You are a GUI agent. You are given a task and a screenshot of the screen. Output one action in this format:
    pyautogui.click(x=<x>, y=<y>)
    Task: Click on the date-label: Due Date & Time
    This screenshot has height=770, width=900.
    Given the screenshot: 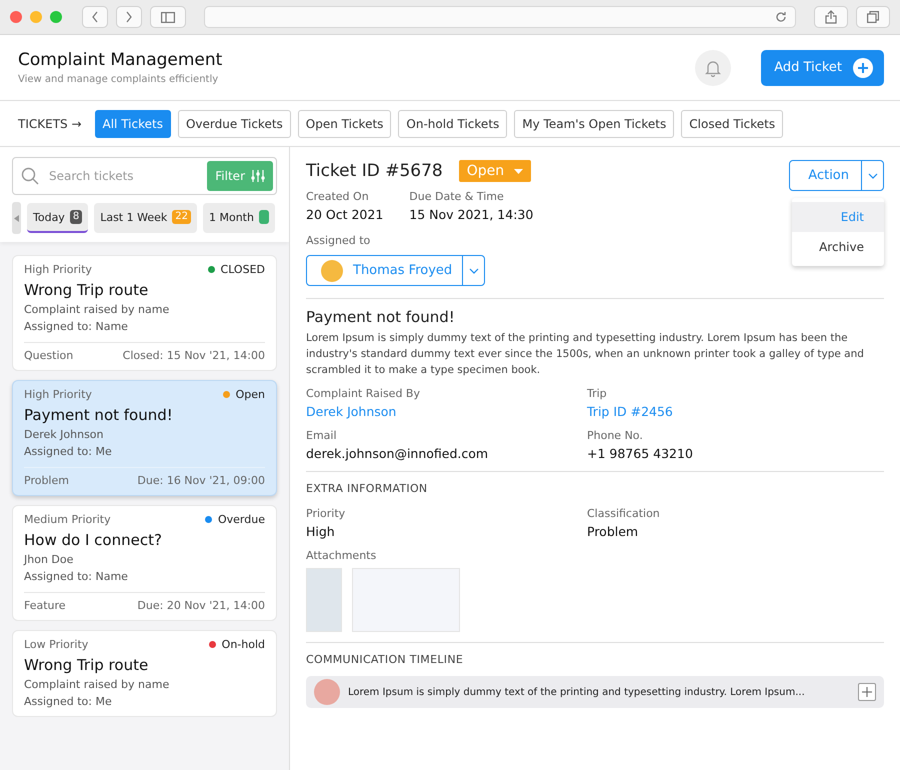 What is the action you would take?
    pyautogui.click(x=457, y=196)
    